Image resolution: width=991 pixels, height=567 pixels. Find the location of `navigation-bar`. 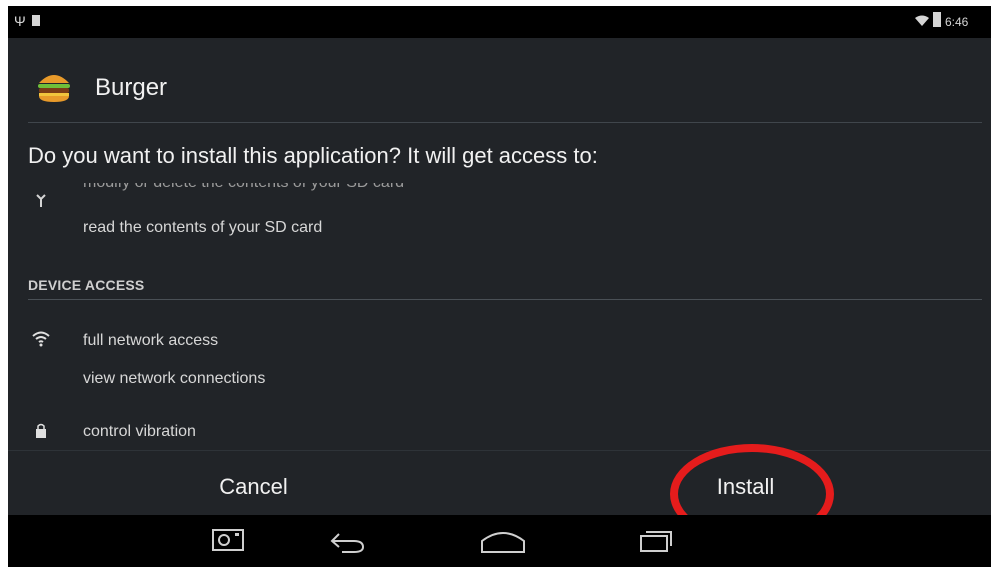

navigation-bar is located at coordinates (499, 541).